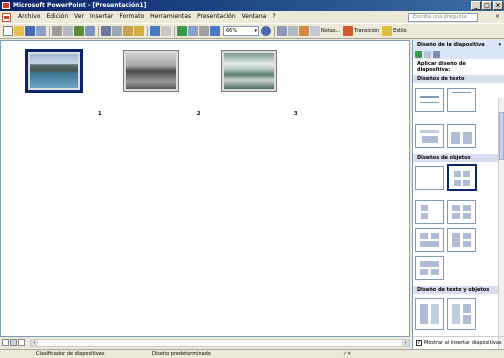 The image size is (504, 358). Describe the element at coordinates (304, 31) in the screenshot. I see `summary-icon` at that location.